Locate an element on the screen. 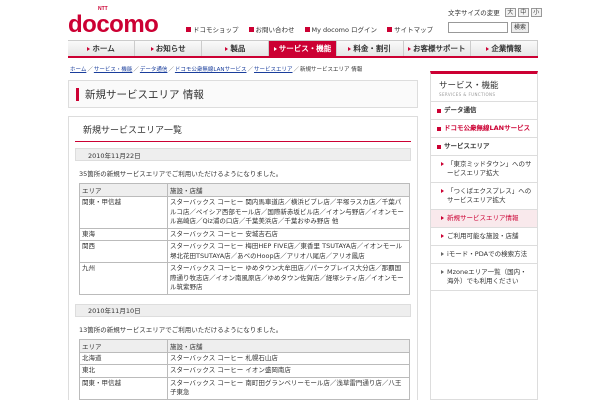 This screenshot has width=610, height=400. font-size-small-button: 小 is located at coordinates (536, 12).